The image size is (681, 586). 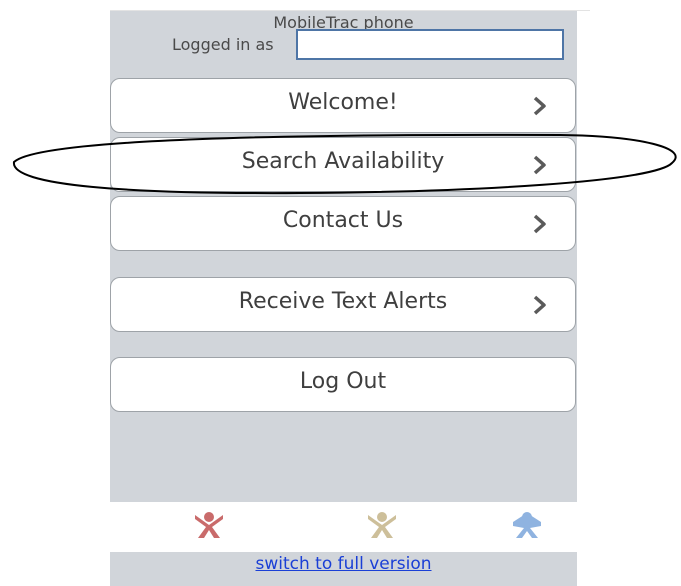 What do you see at coordinates (527, 525) in the screenshot?
I see `blue-figure-icon` at bounding box center [527, 525].